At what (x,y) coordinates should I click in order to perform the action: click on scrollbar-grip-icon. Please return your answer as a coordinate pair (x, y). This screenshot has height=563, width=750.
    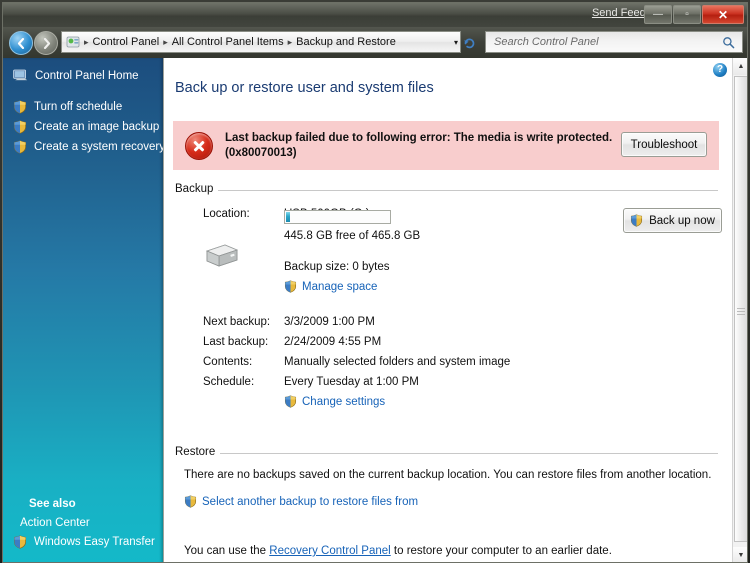
    Looking at the image, I should click on (741, 310).